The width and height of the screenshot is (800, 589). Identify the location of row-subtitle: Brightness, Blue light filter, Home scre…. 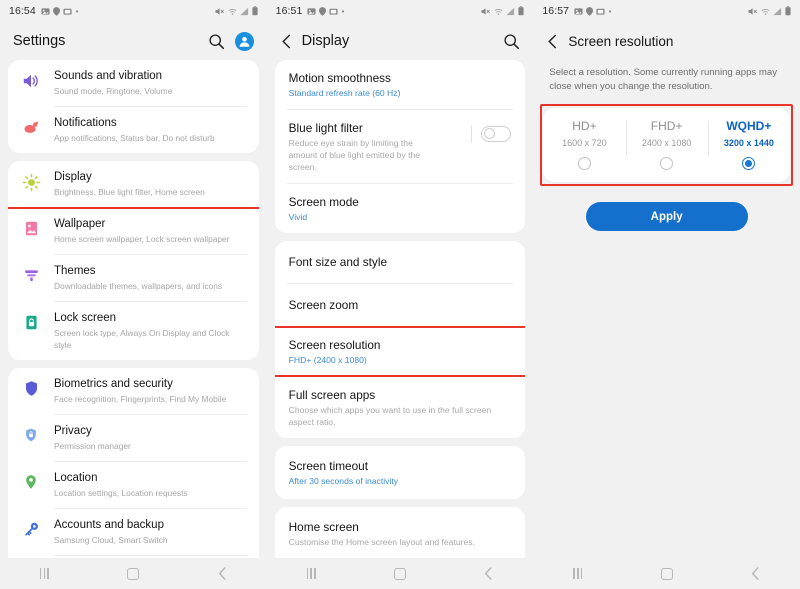
(129, 192).